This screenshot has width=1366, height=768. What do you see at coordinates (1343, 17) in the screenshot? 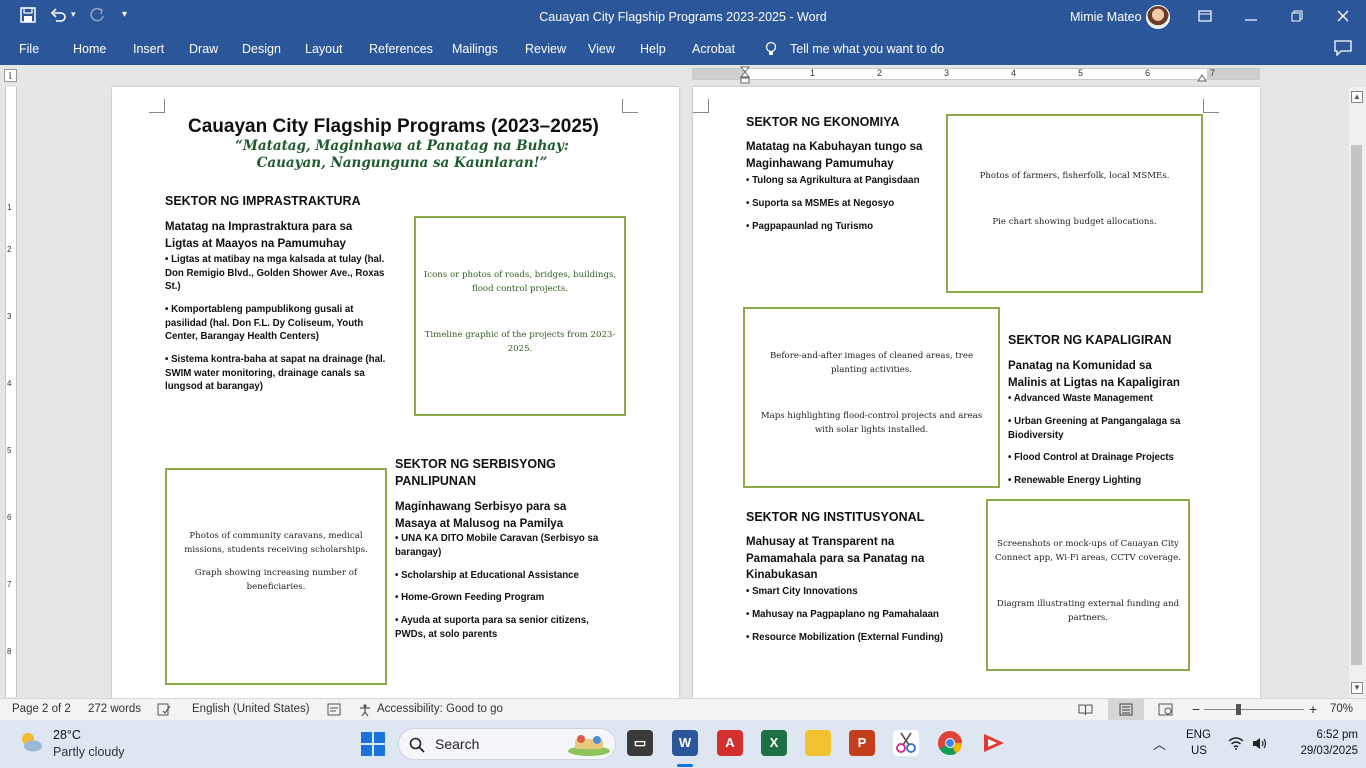
I see `close-icon` at bounding box center [1343, 17].